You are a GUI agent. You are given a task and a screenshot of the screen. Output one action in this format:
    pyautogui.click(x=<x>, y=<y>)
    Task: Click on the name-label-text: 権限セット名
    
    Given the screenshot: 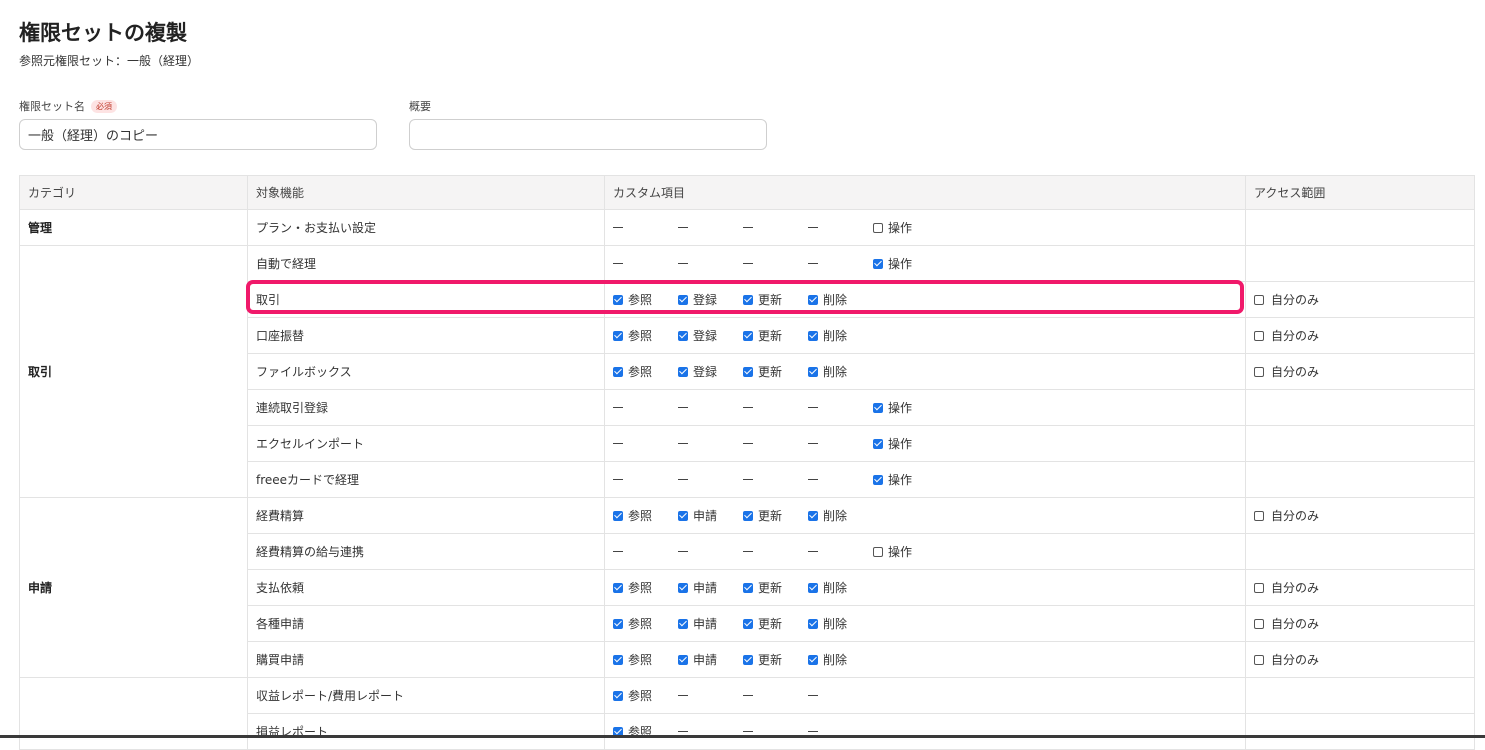 What is the action you would take?
    pyautogui.click(x=52, y=106)
    